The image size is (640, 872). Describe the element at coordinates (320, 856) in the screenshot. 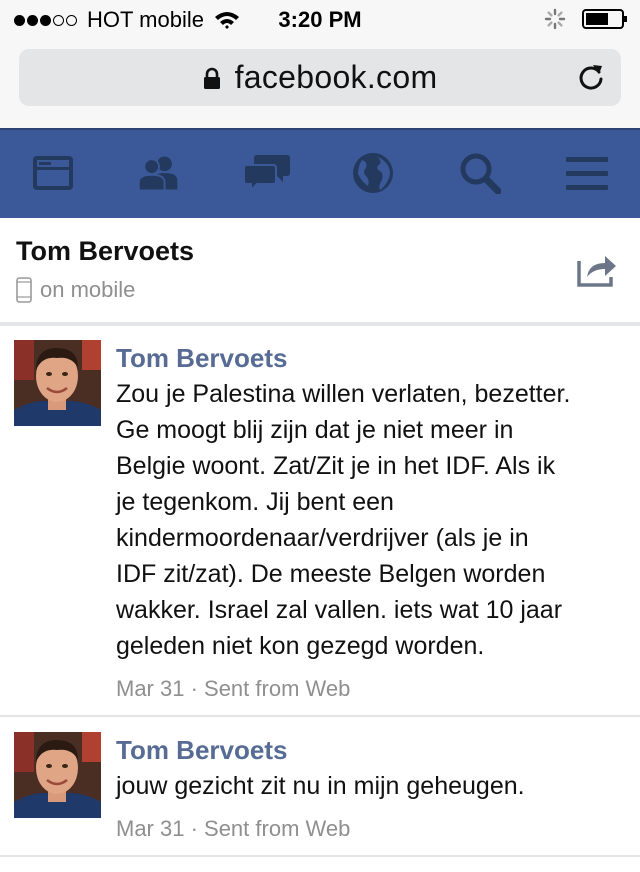

I see `message-divider` at that location.